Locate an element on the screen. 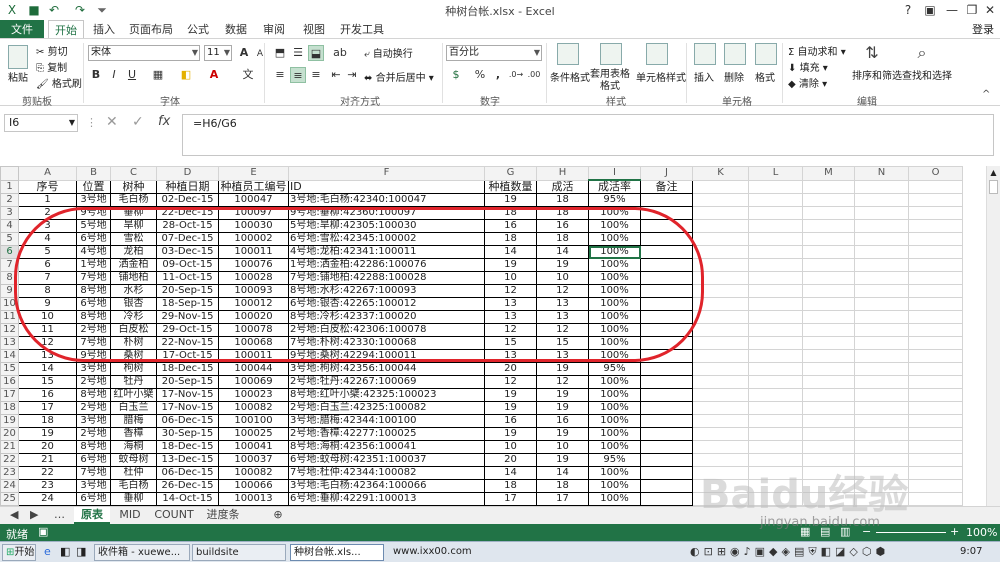 This screenshot has width=1000, height=562. data-cell: 旱柳 is located at coordinates (133, 226).